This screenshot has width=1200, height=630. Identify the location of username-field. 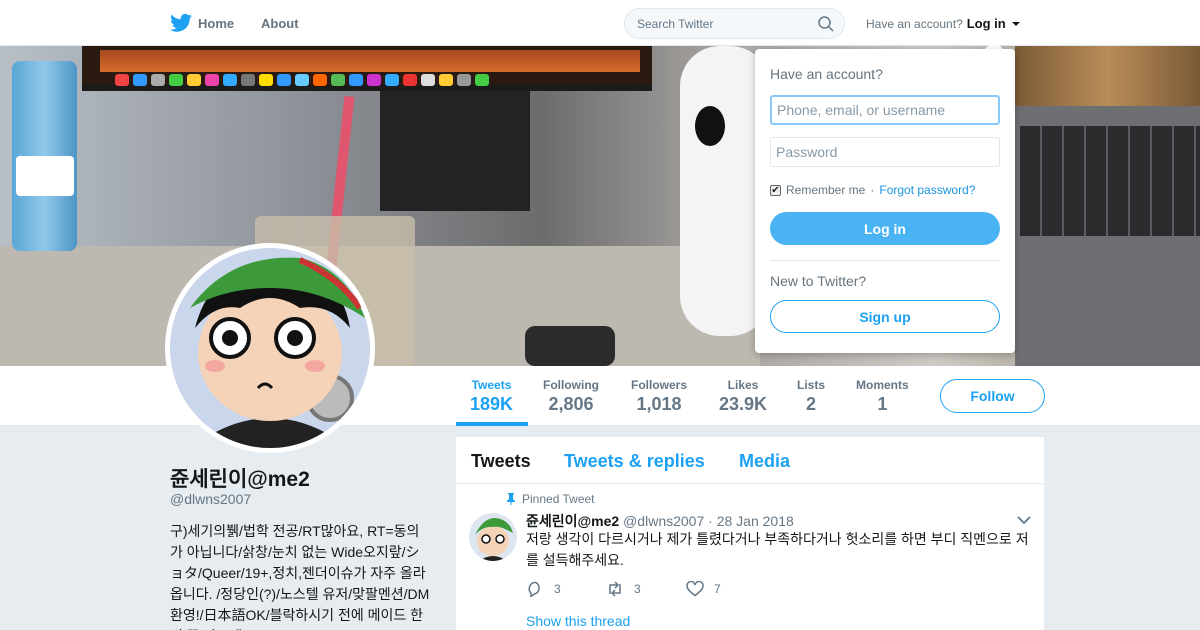
(885, 110).